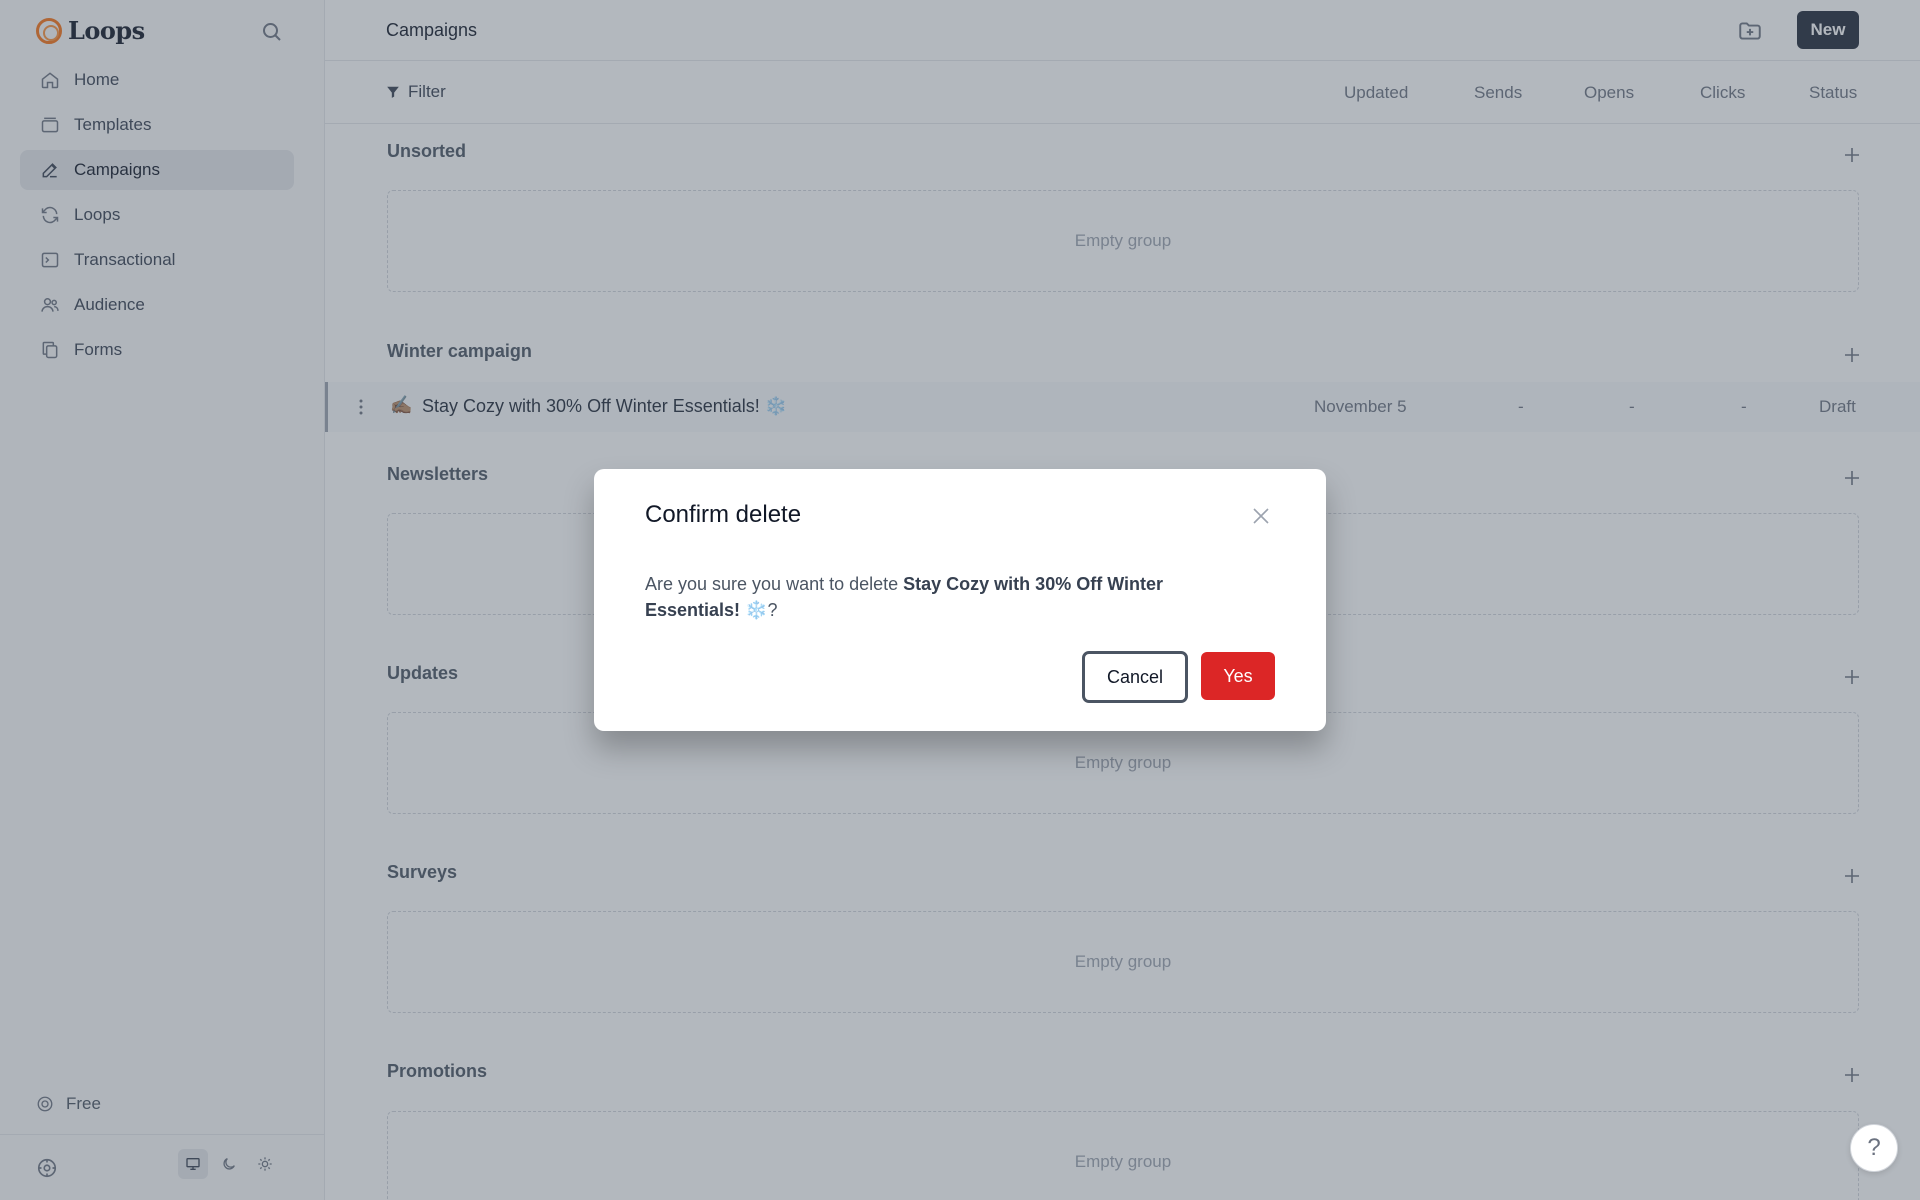 The width and height of the screenshot is (1920, 1200). What do you see at coordinates (772, 610) in the screenshot?
I see `dialog-message-suffix: ?` at bounding box center [772, 610].